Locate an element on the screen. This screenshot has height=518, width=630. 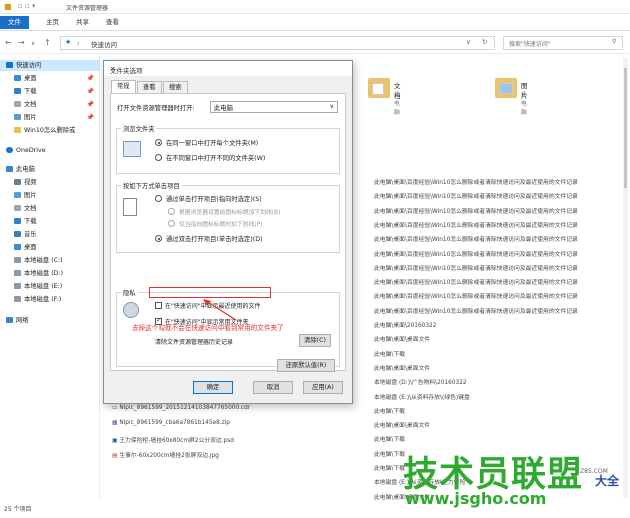
back-icon: ← is located at coordinates (8, 42).